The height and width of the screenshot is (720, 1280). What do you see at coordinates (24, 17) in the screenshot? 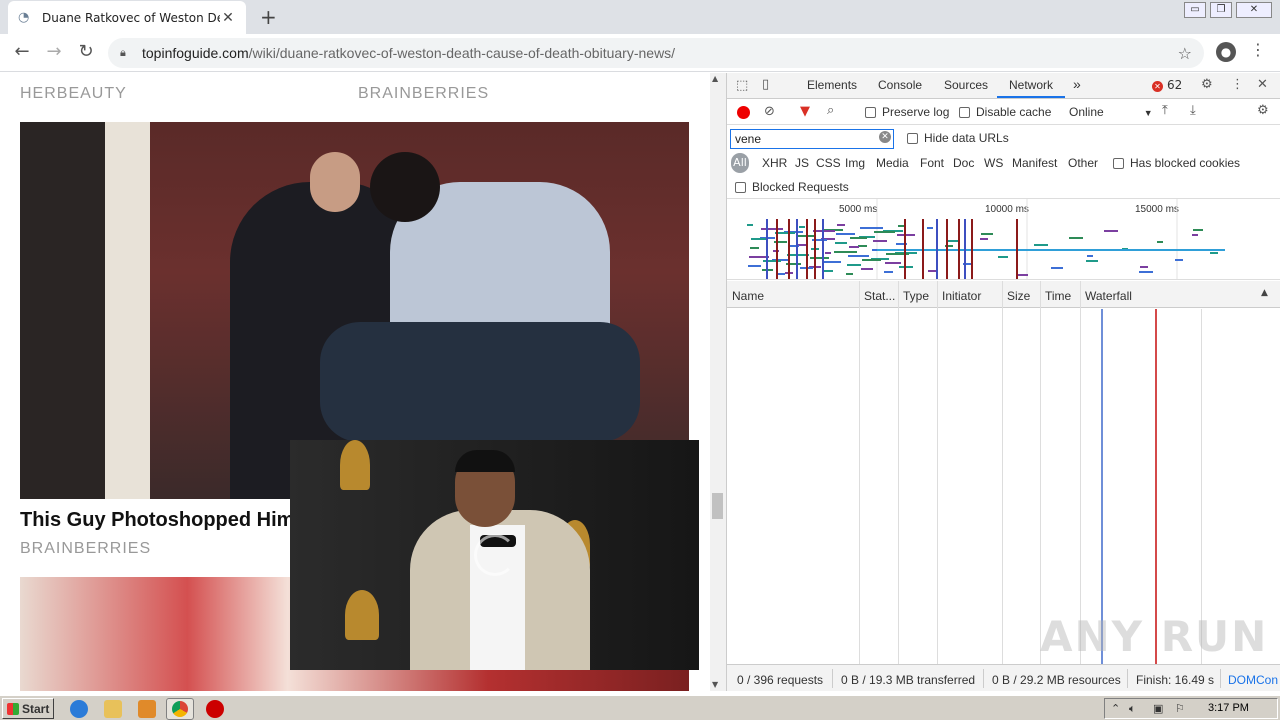
I see `site-favicon-icon: ◔` at bounding box center [24, 17].